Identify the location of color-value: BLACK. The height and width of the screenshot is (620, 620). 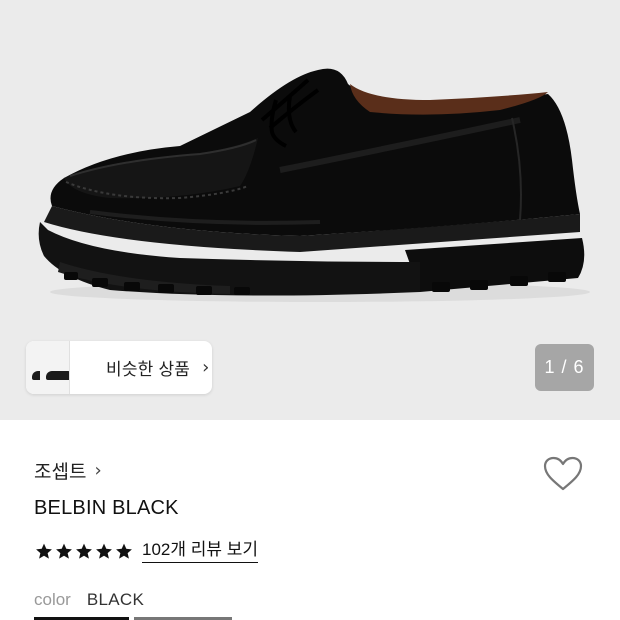
(115, 599).